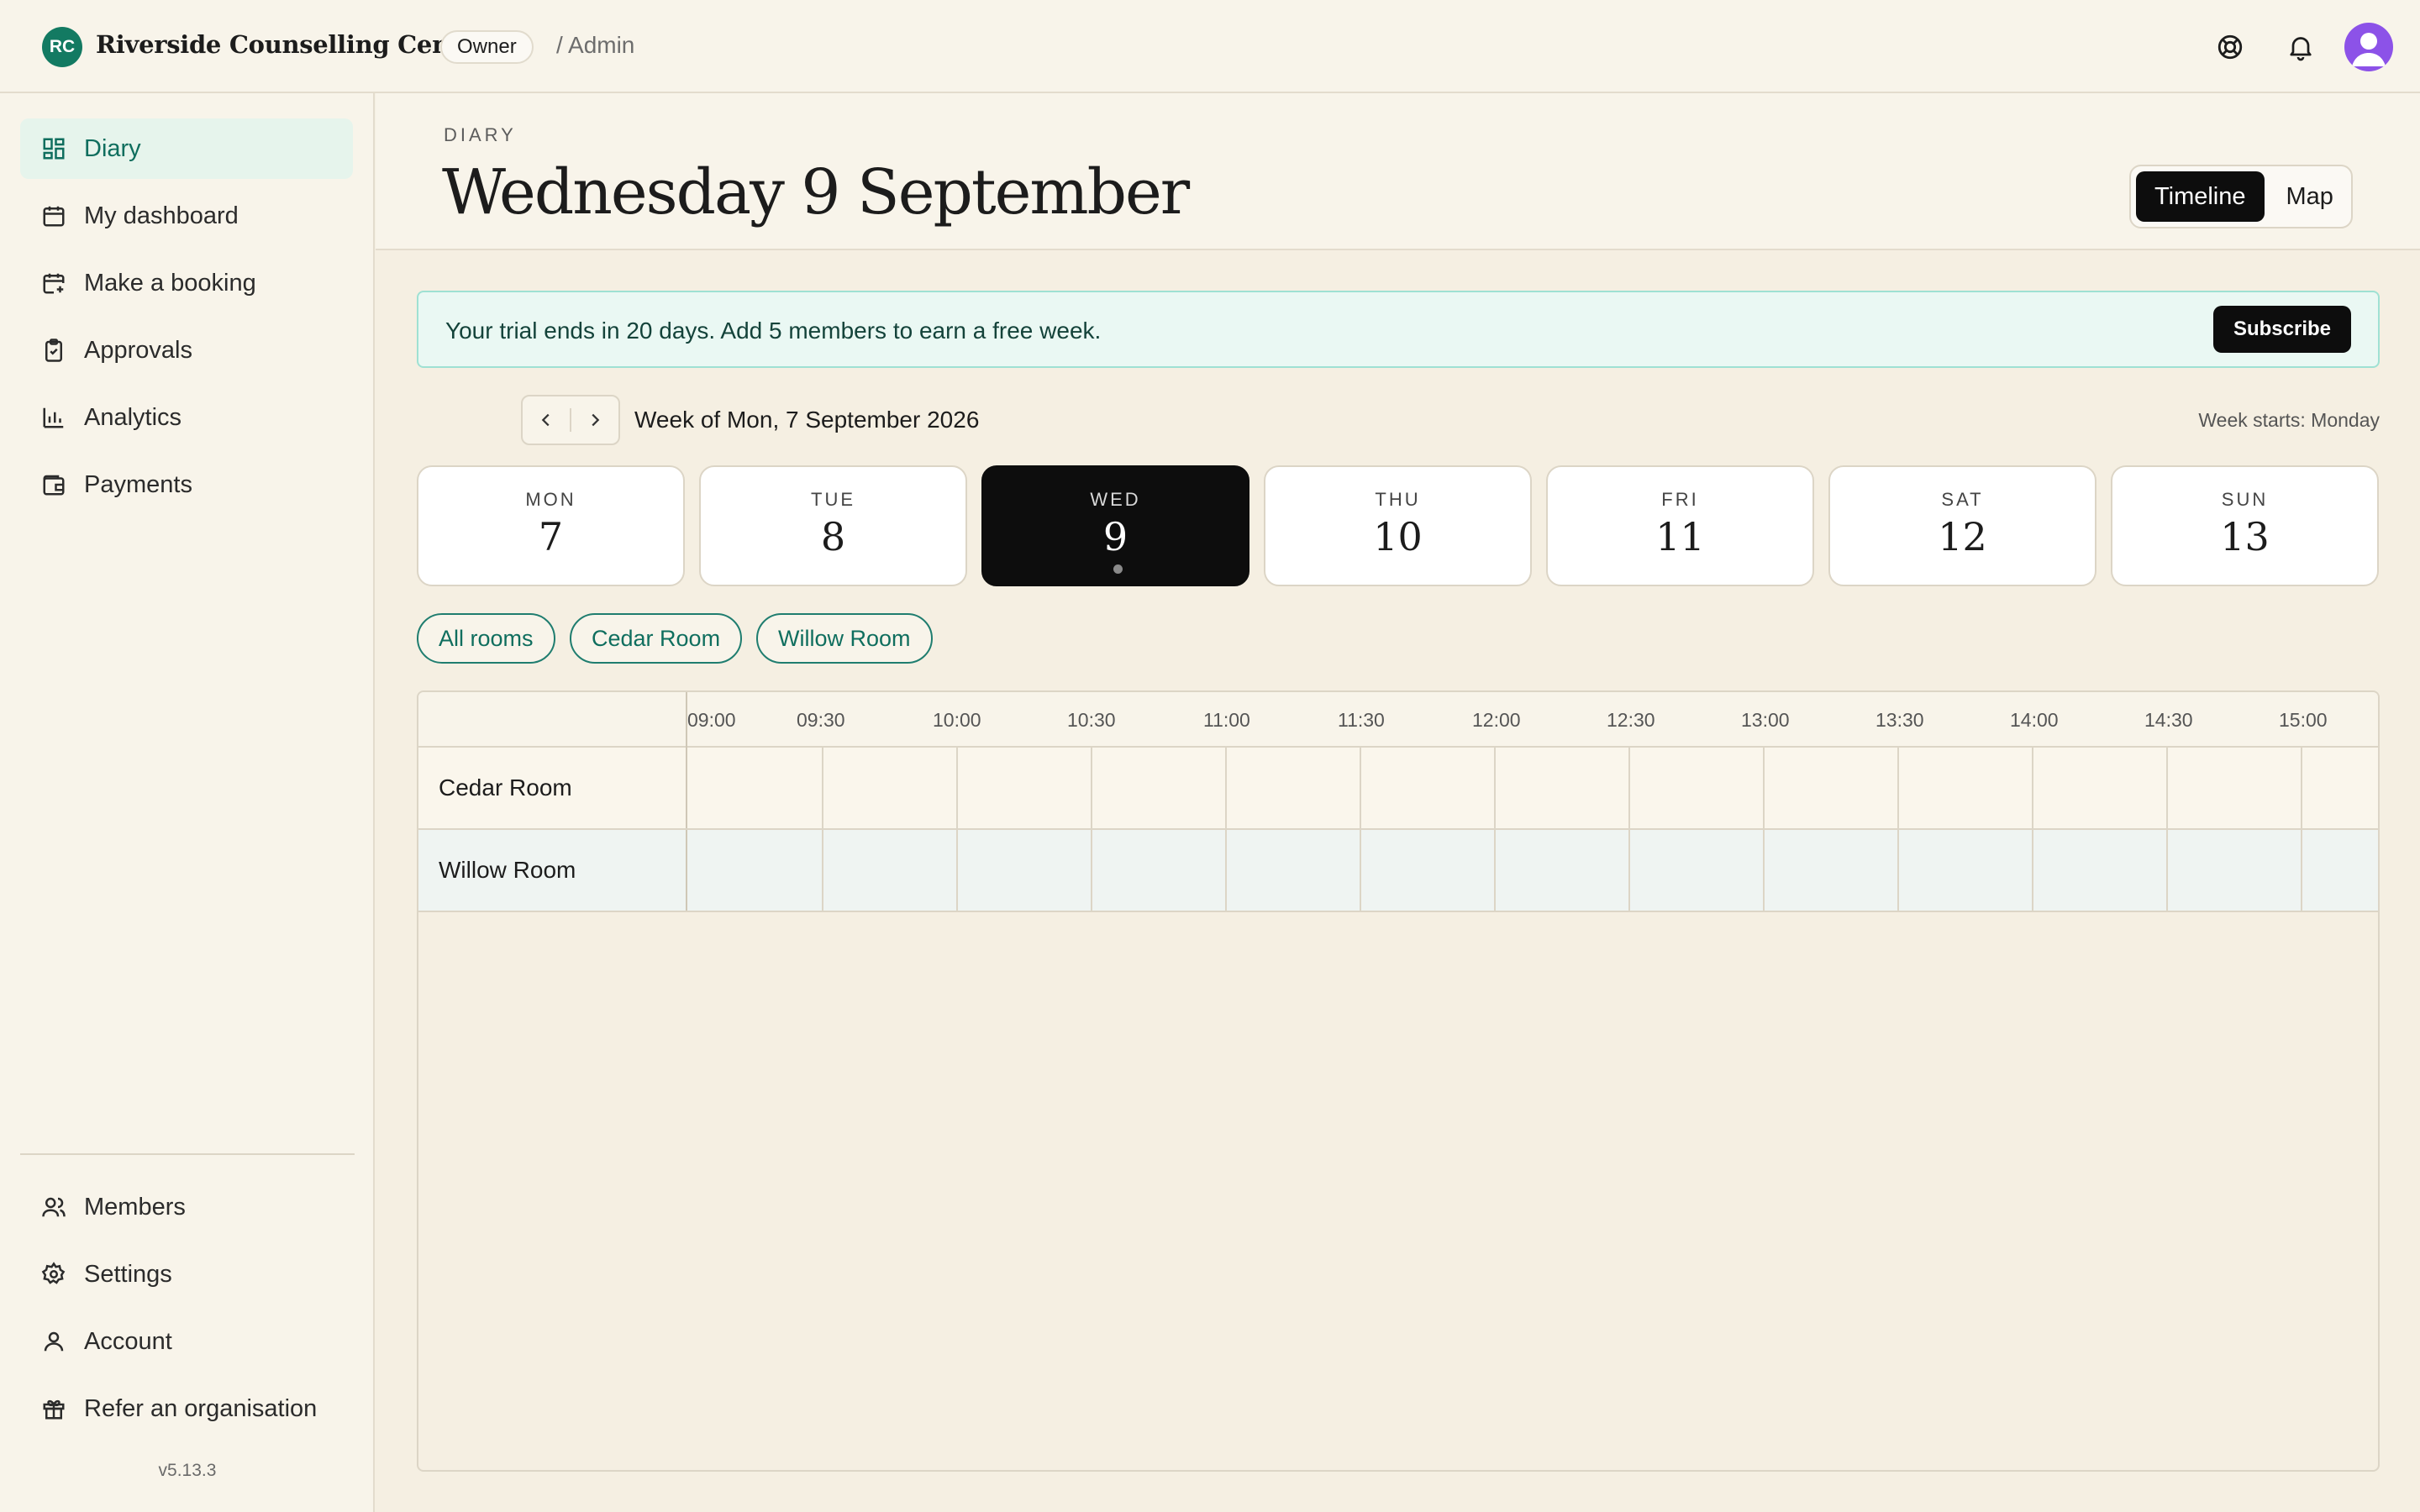 The width and height of the screenshot is (2420, 1512). What do you see at coordinates (292, 44) in the screenshot?
I see `org-name: Riverside Counselling Centre` at bounding box center [292, 44].